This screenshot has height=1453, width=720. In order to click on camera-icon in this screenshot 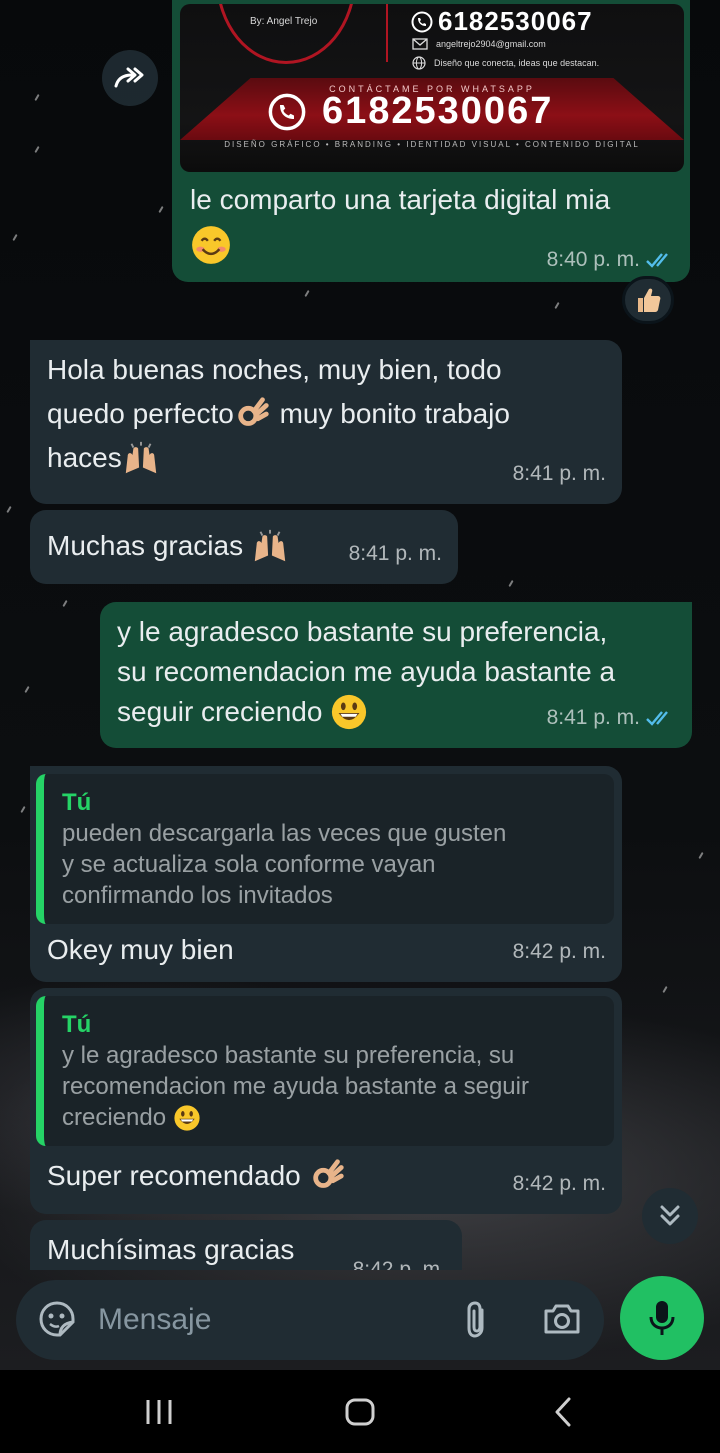, I will do `click(562, 1319)`.